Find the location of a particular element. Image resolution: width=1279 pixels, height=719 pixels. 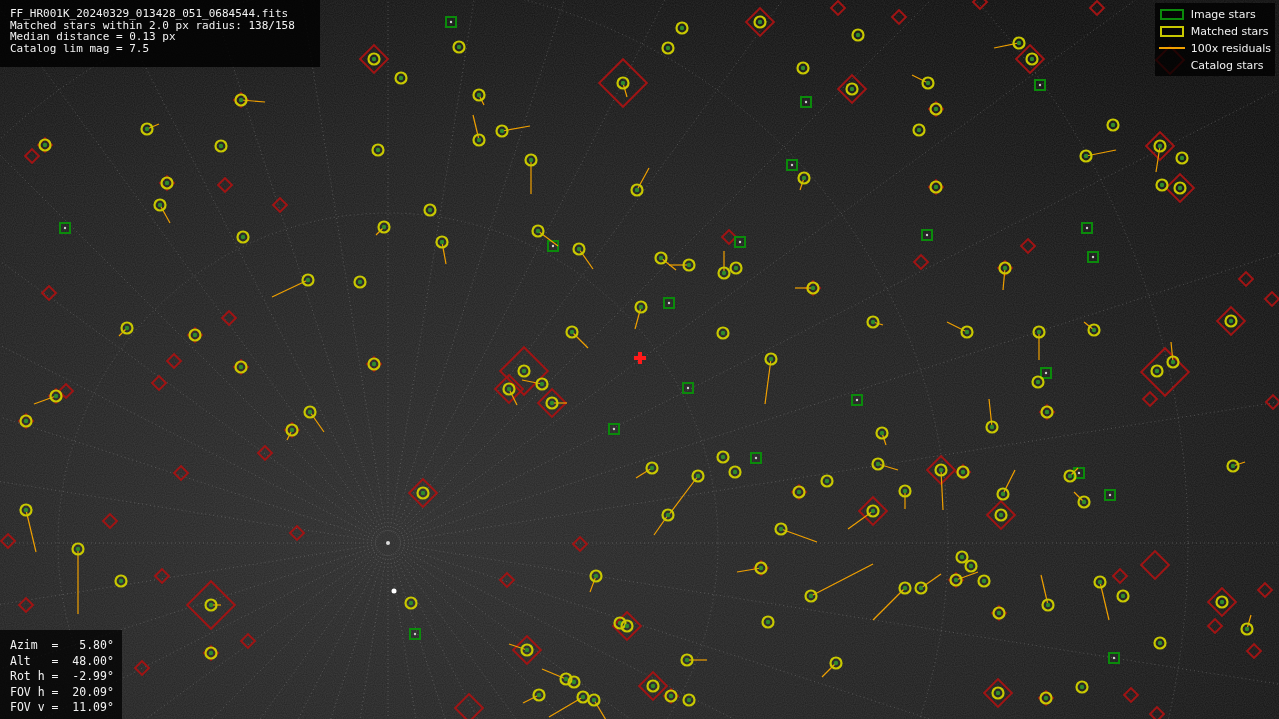

info-text: FF_HR001K_20240329_013428_051_0684544.fits is located at coordinates (150, 14).